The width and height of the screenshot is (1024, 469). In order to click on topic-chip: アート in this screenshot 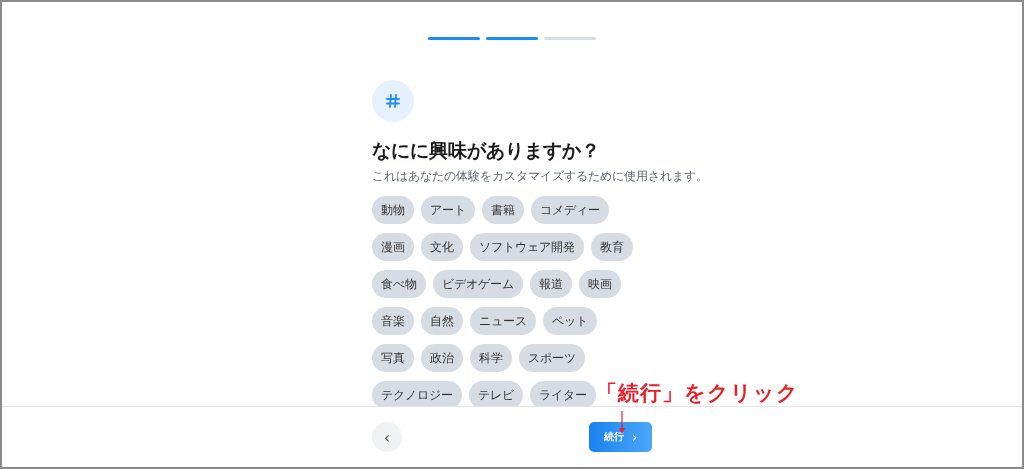, I will do `click(448, 210)`.